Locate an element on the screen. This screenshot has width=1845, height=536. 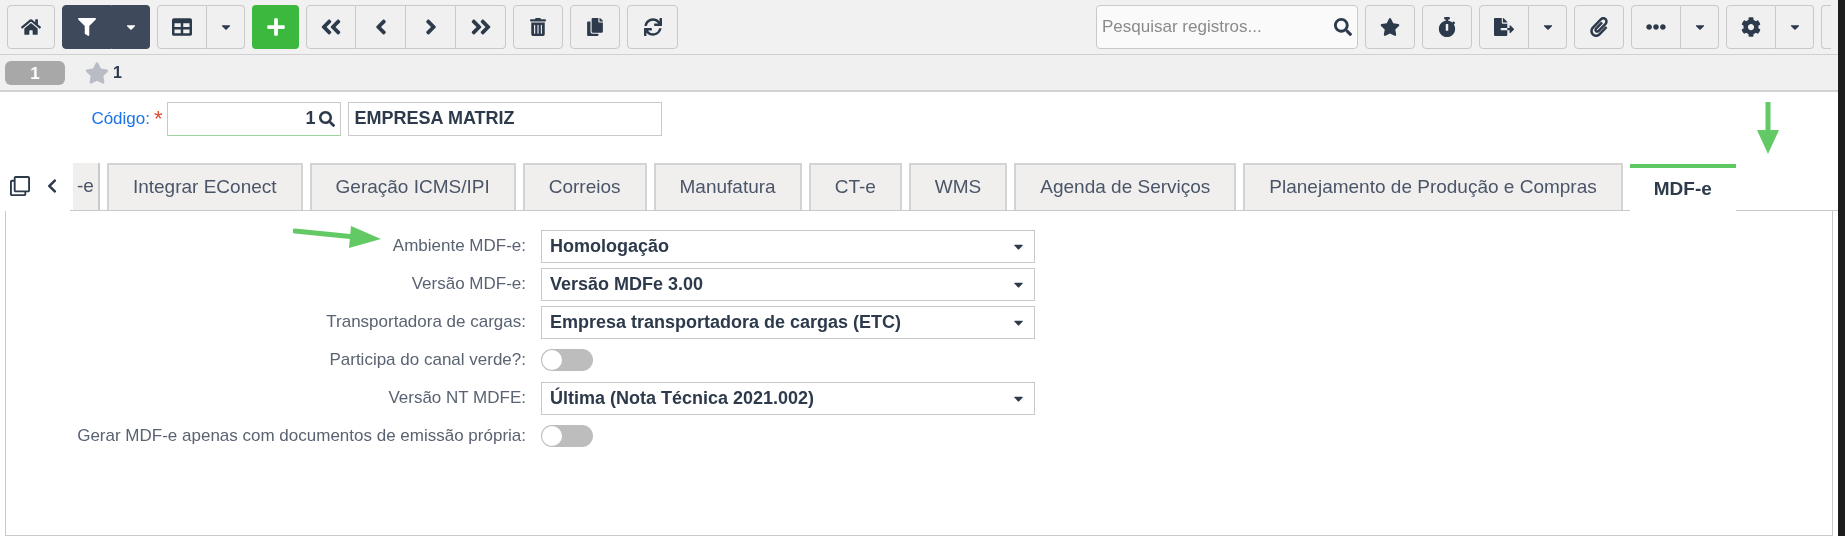
add-button is located at coordinates (275, 27).